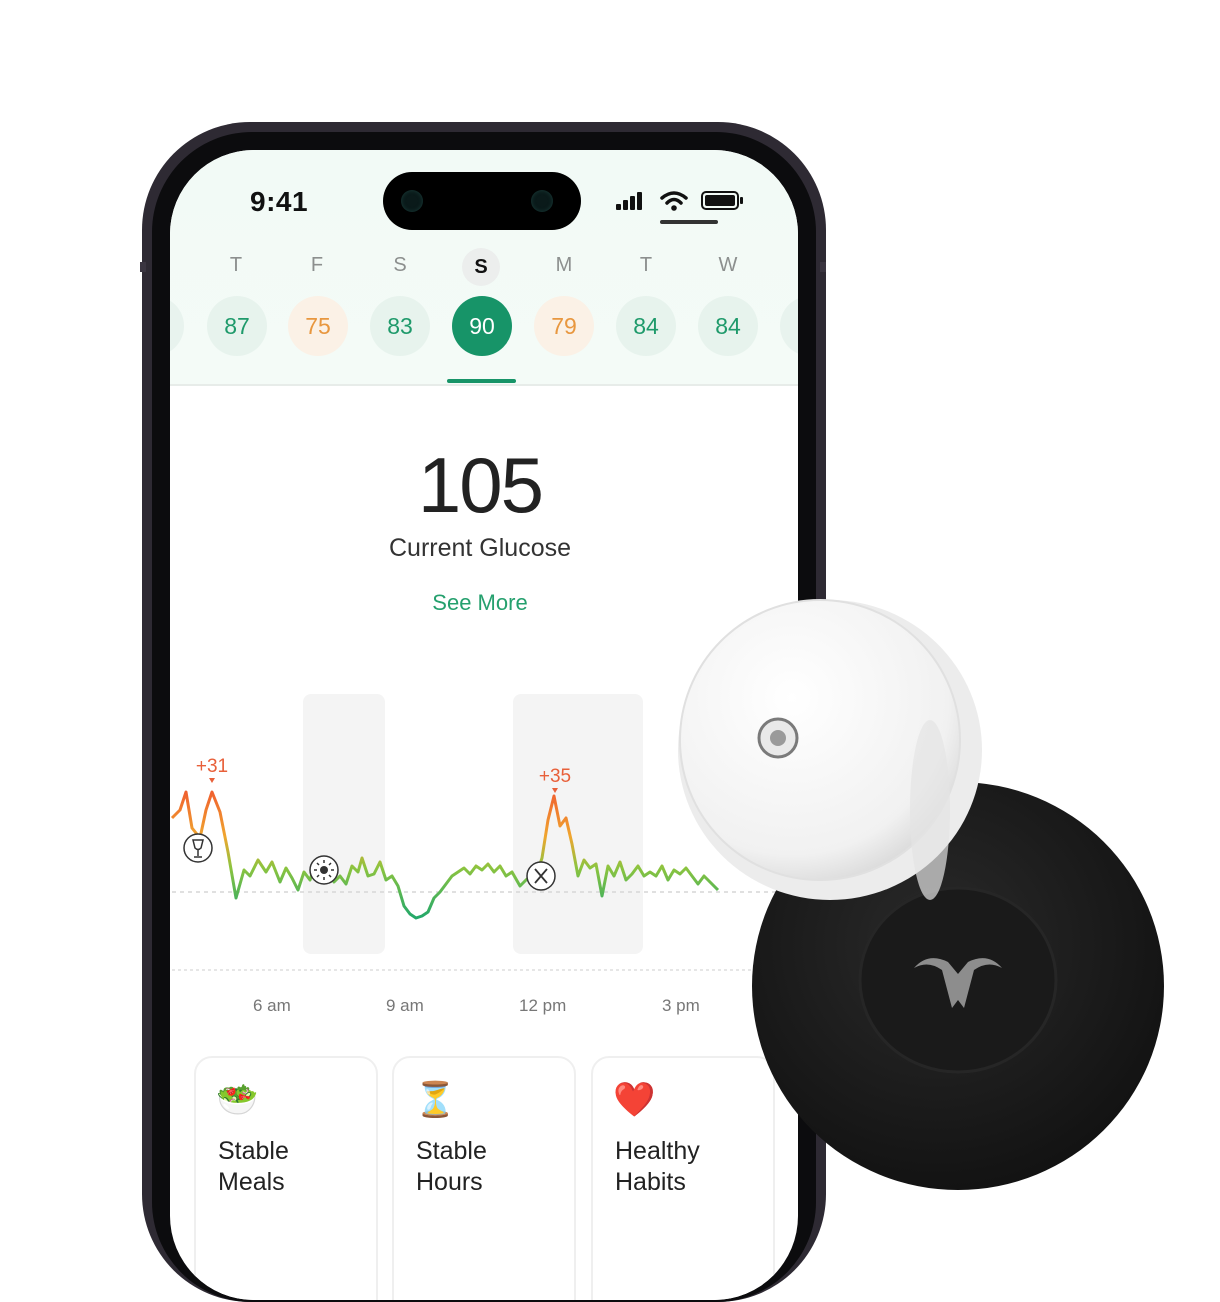  I want to click on card-title: Stable Hours, so click(491, 1167).